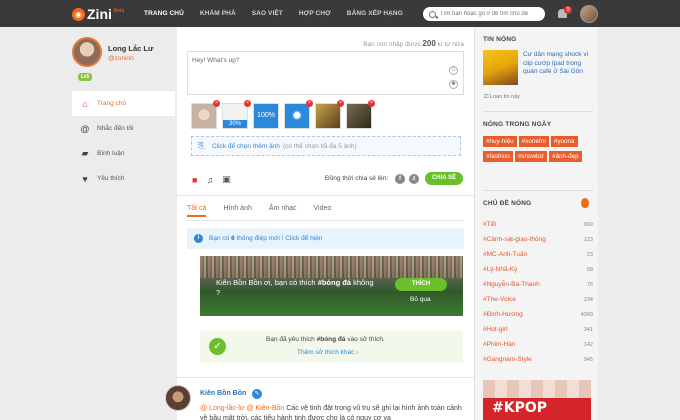  I want to click on menu-item-comments: ▰ Bình luận, so click(123, 153).